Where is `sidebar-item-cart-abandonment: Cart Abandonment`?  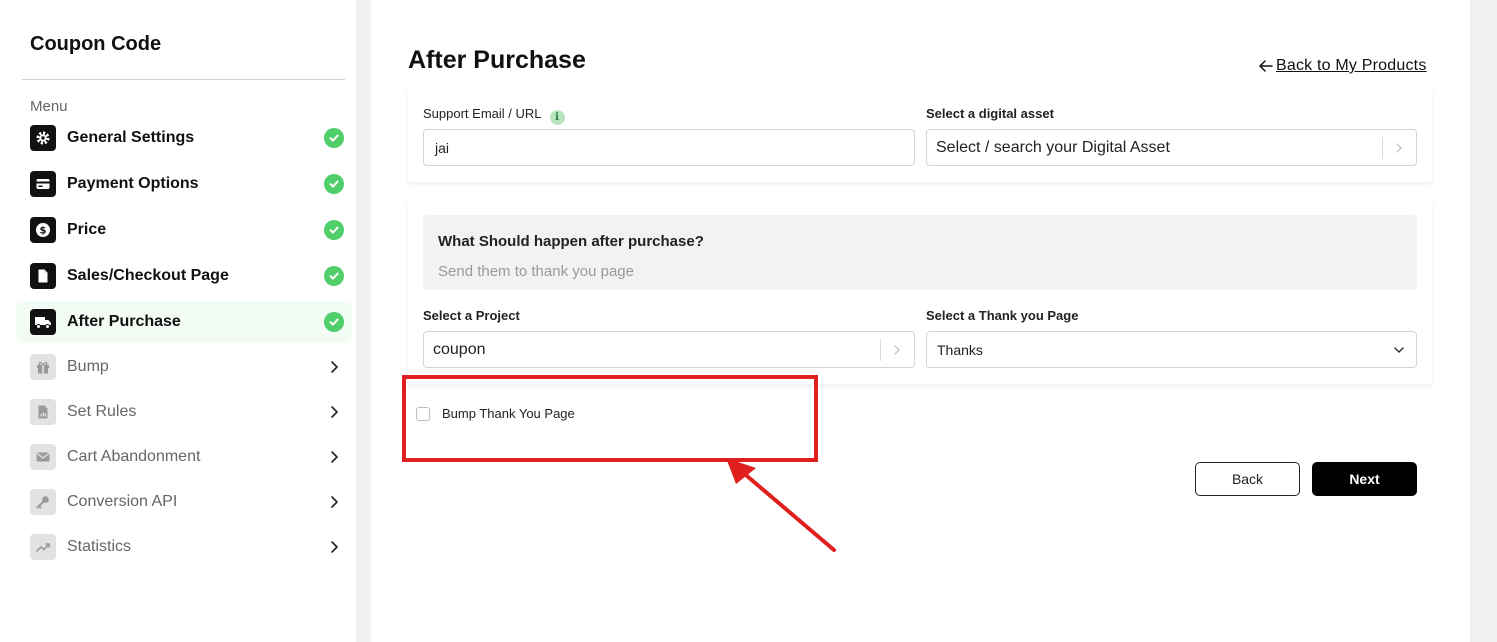
sidebar-item-cart-abandonment: Cart Abandonment is located at coordinates (184, 457).